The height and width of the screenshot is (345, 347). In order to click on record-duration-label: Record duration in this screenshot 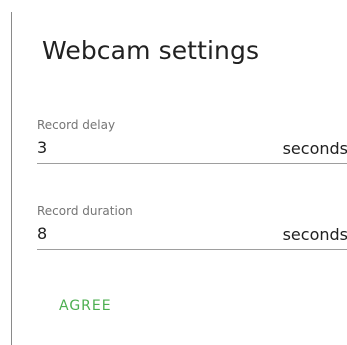, I will do `click(85, 211)`.